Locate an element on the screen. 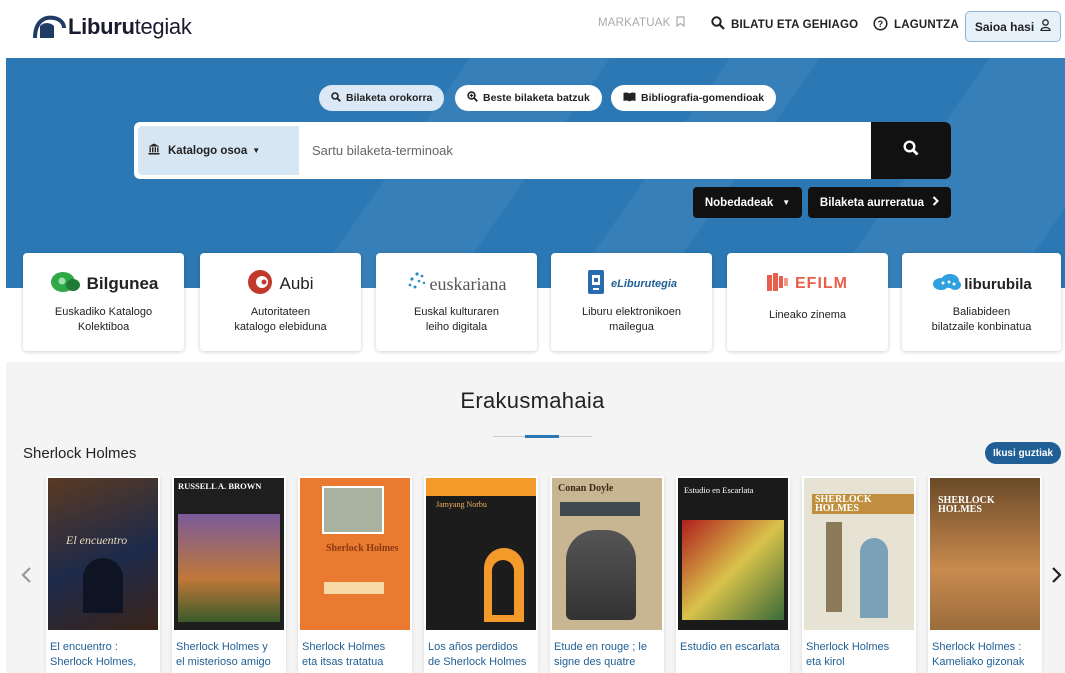 This screenshot has width=1065, height=673. advanced-search-button: Bilaketa aurreratua is located at coordinates (879, 202).